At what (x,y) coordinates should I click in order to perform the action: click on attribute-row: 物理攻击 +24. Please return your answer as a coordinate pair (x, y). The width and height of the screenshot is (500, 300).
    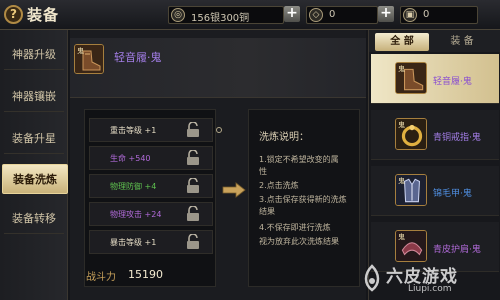
    Looking at the image, I should click on (151, 214).